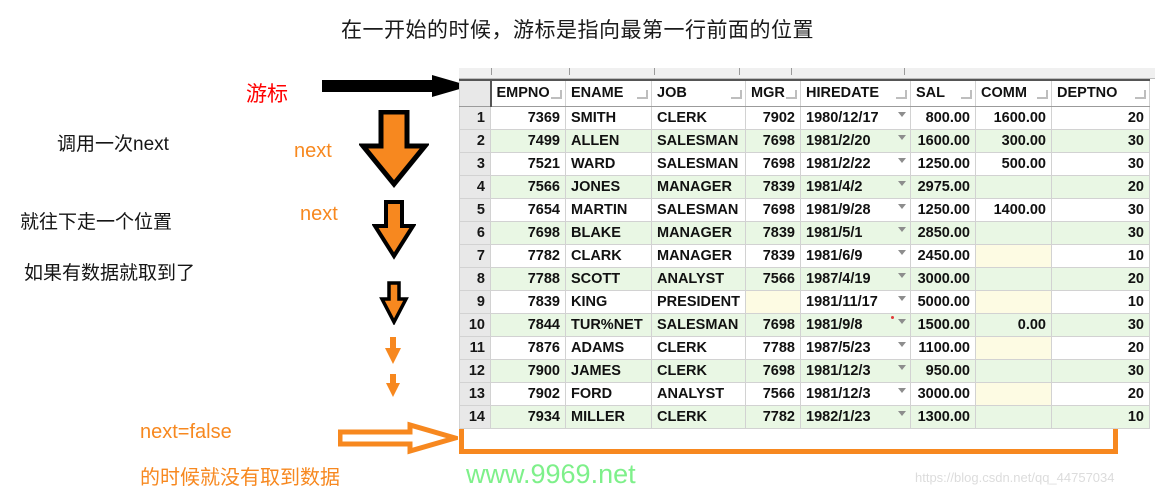 The width and height of the screenshot is (1155, 500). What do you see at coordinates (943, 394) in the screenshot?
I see `cell-sal: 3000.00` at bounding box center [943, 394].